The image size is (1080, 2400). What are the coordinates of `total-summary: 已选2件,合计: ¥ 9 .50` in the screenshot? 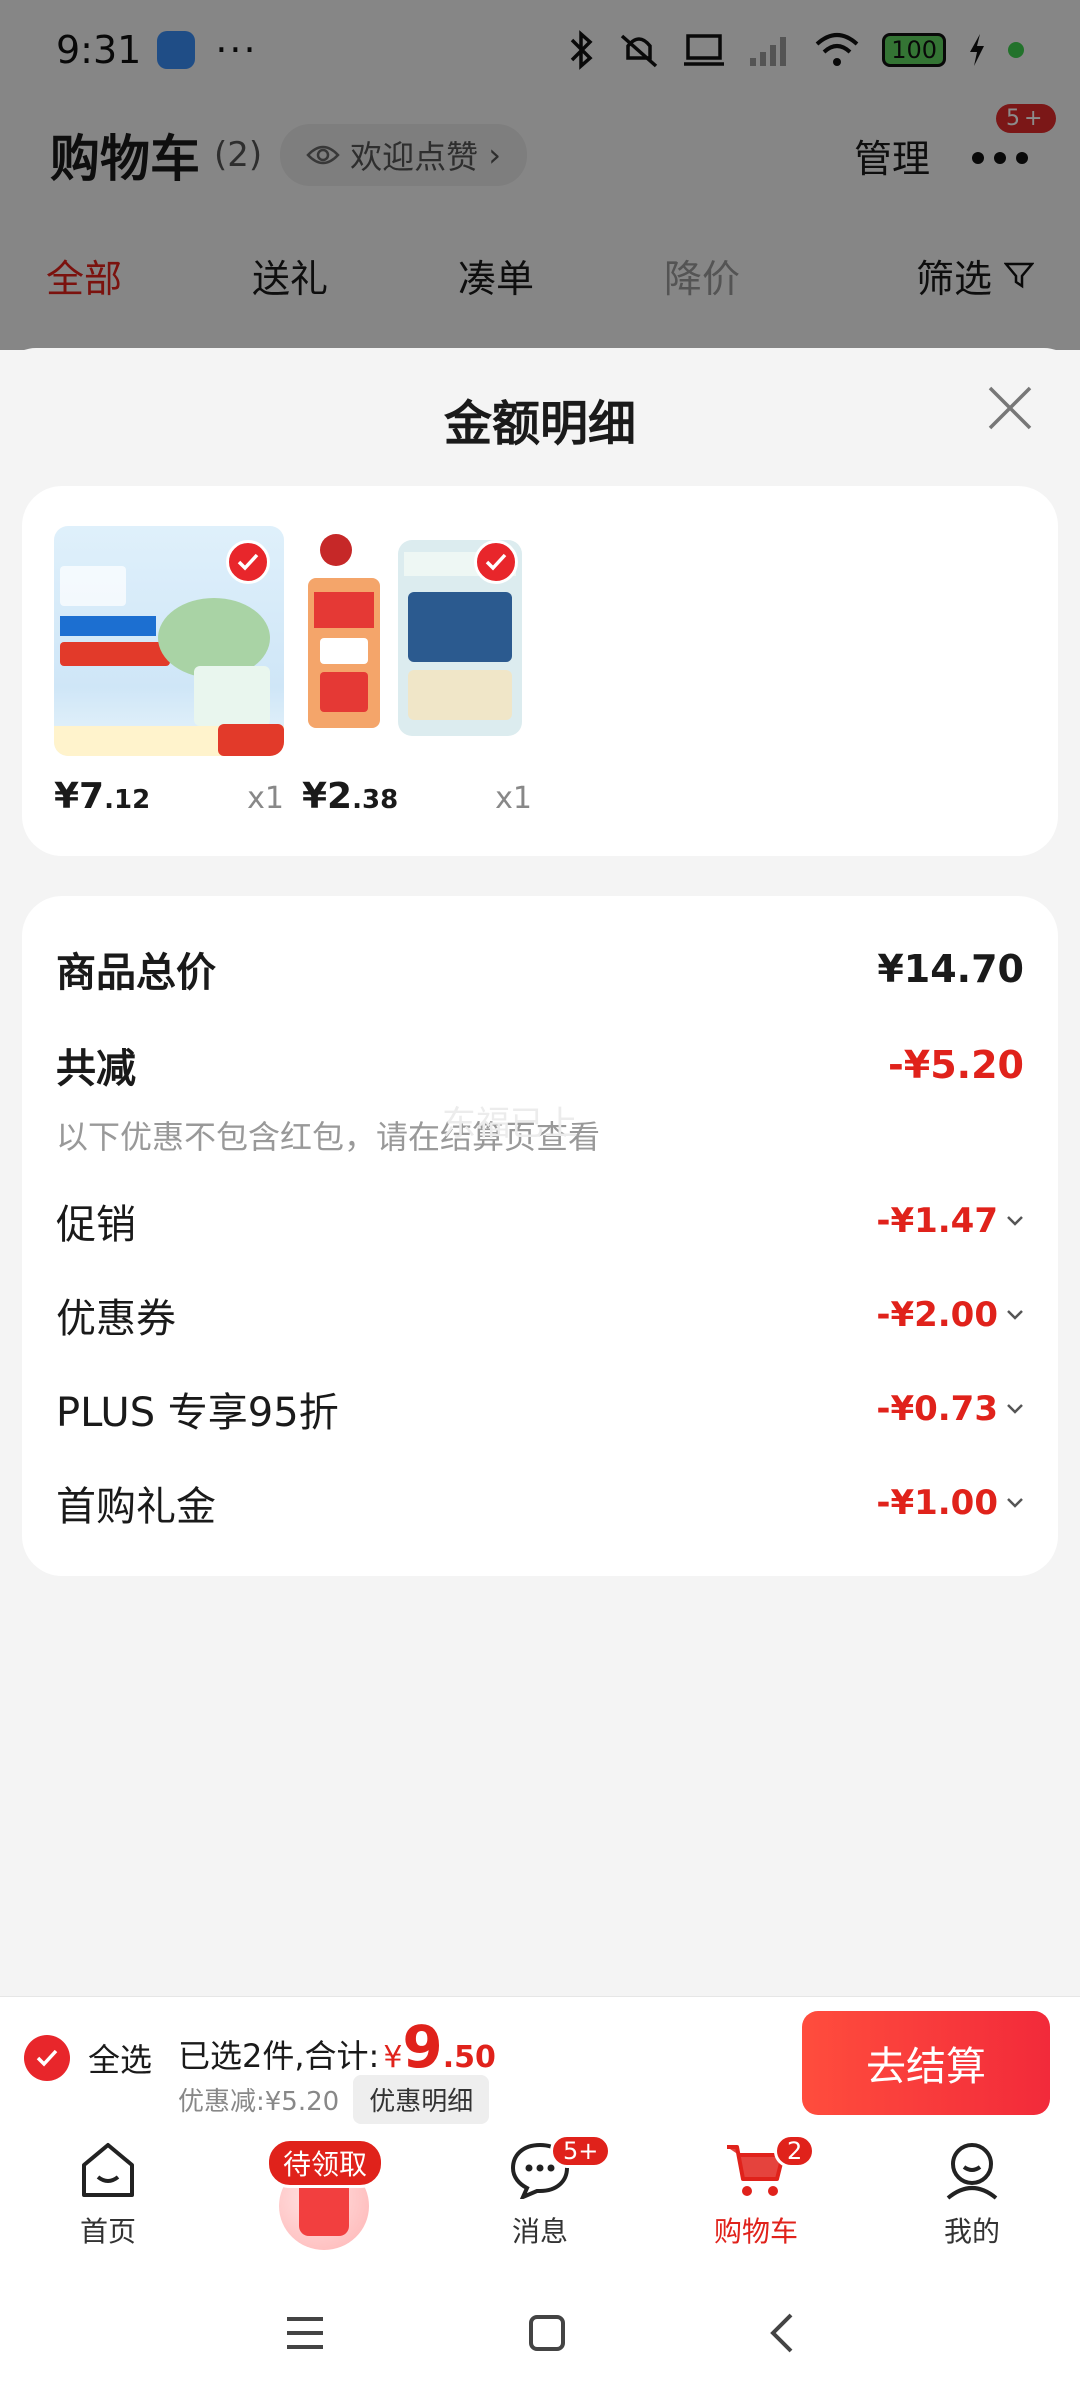 It's located at (337, 2047).